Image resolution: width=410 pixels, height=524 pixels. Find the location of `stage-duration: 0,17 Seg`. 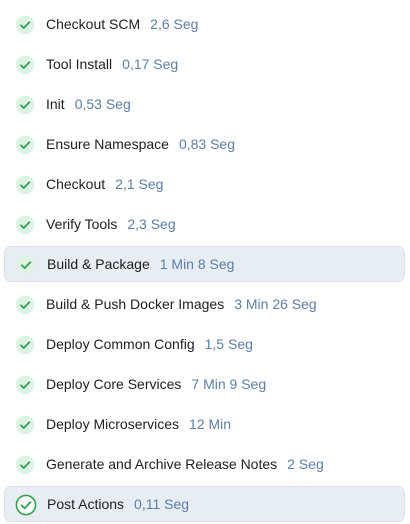

stage-duration: 0,17 Seg is located at coordinates (150, 64).